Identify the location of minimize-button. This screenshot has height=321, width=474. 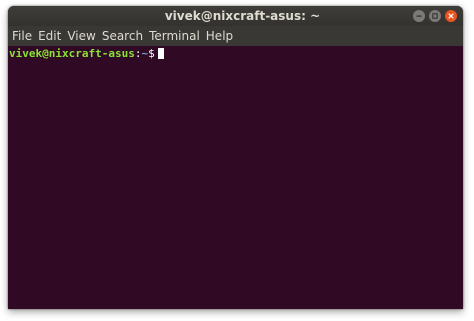
(419, 16).